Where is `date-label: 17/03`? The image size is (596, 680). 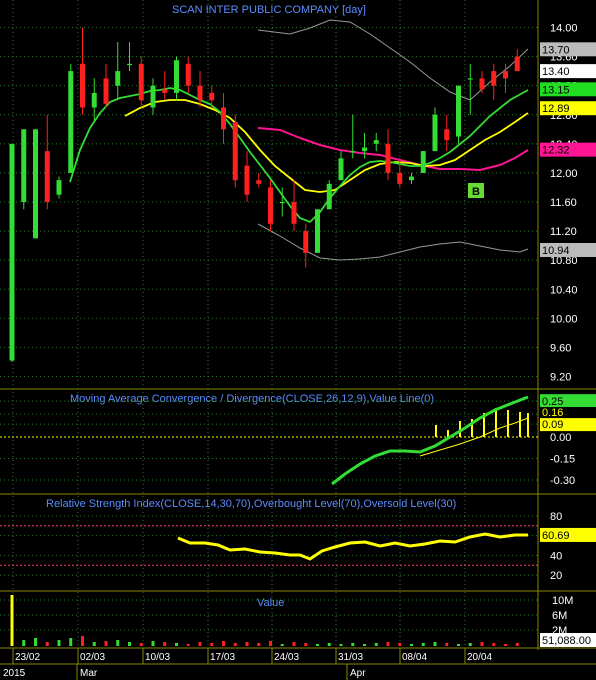
date-label: 17/03 is located at coordinates (222, 657).